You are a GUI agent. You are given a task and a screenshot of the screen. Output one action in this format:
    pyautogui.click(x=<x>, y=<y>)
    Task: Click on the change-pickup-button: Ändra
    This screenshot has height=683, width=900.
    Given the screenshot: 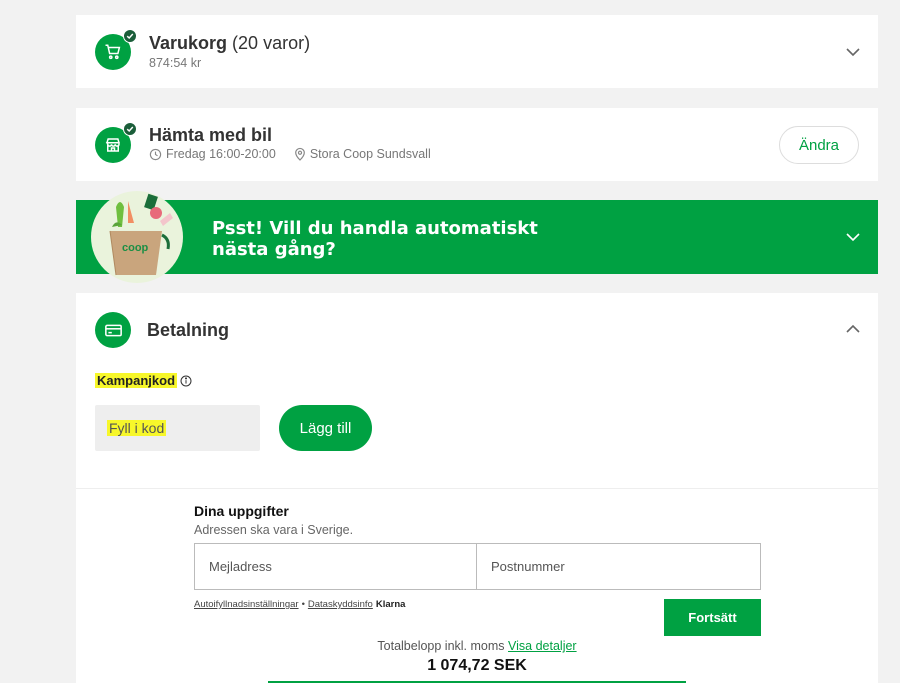 What is the action you would take?
    pyautogui.click(x=819, y=145)
    